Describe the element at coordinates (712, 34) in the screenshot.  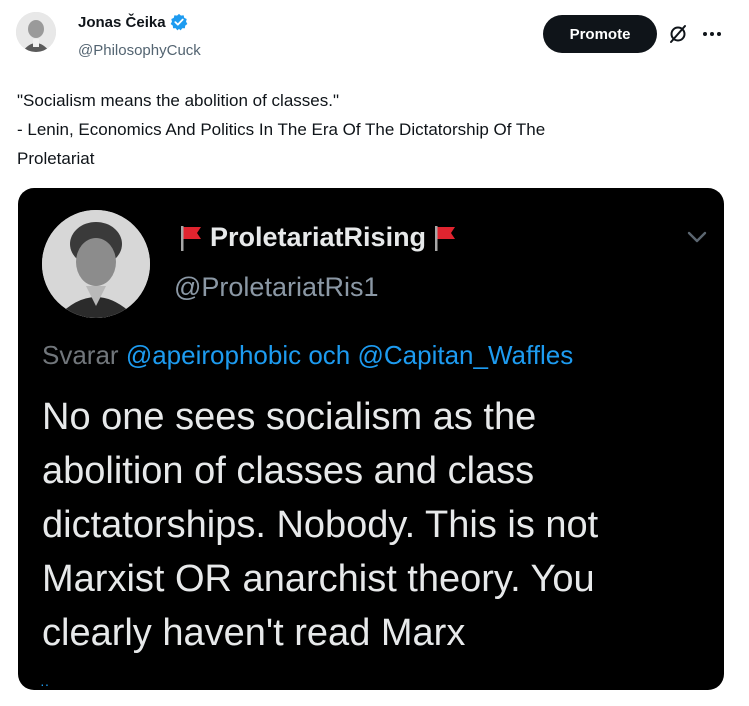
I see `more-options-icon` at that location.